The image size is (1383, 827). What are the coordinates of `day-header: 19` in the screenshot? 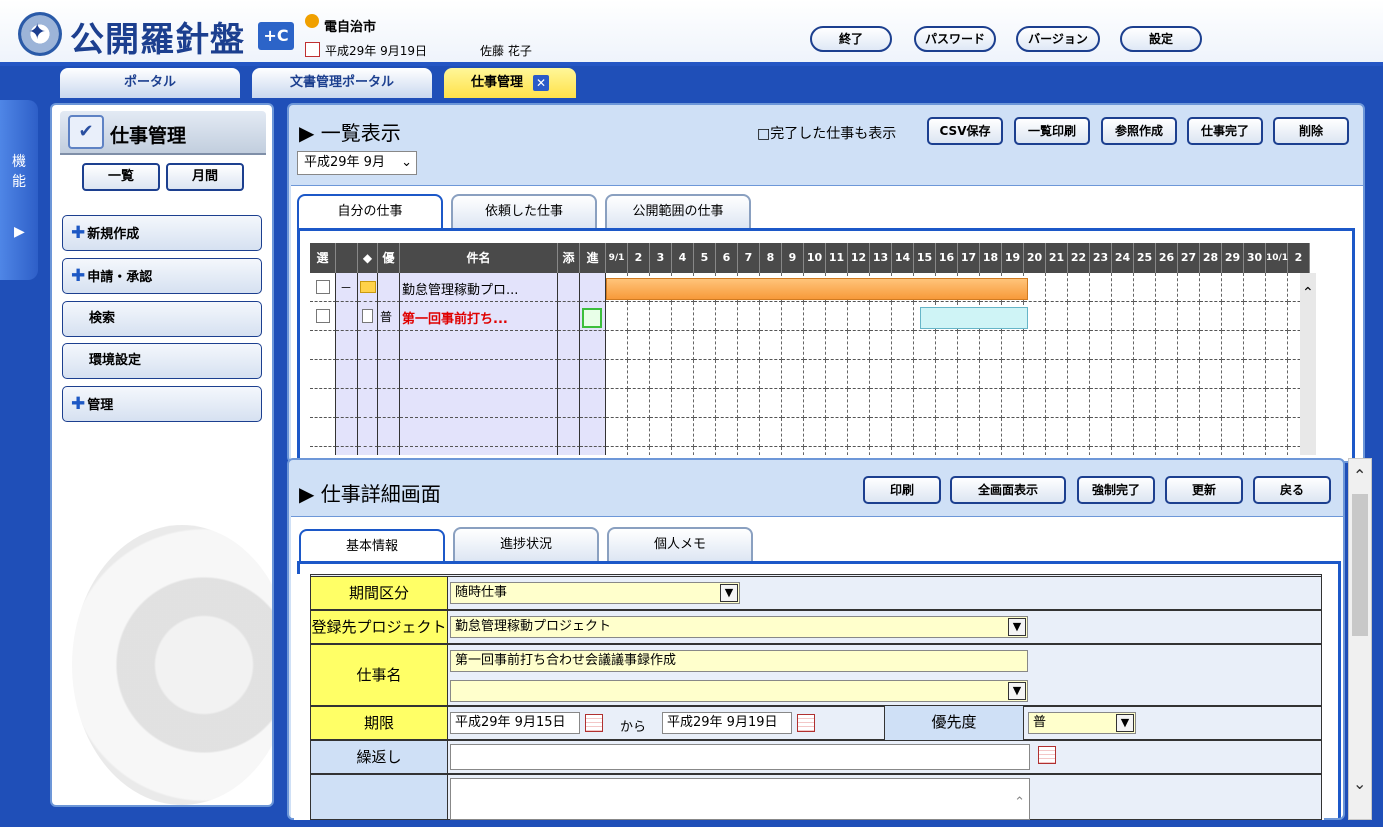 It's located at (1013, 258).